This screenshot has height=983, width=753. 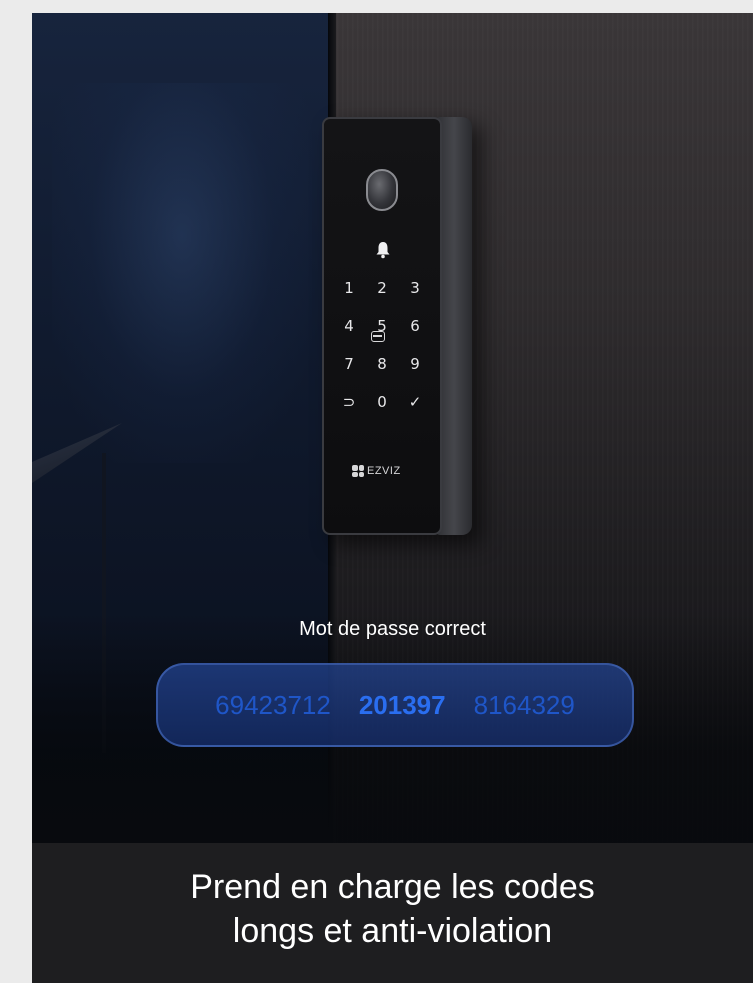 What do you see at coordinates (349, 288) in the screenshot?
I see `key-1: 1` at bounding box center [349, 288].